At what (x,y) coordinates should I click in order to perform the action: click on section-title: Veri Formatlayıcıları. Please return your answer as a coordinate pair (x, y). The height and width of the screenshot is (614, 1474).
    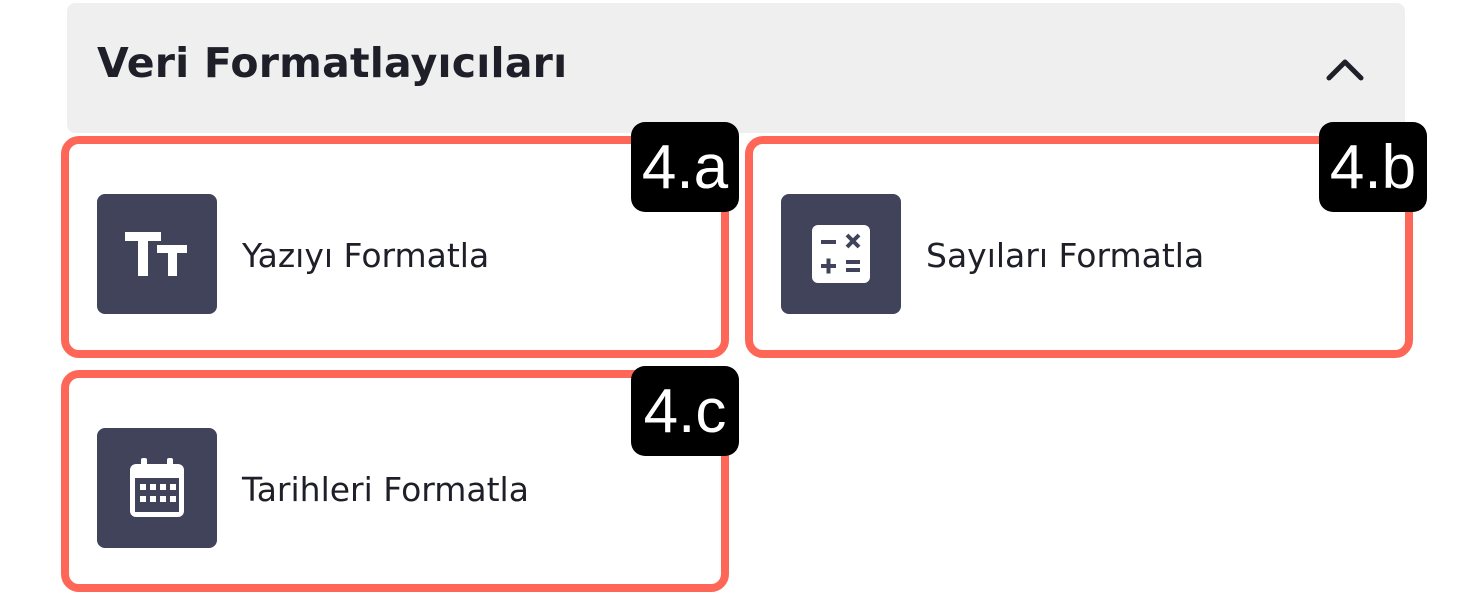
    Looking at the image, I should click on (332, 63).